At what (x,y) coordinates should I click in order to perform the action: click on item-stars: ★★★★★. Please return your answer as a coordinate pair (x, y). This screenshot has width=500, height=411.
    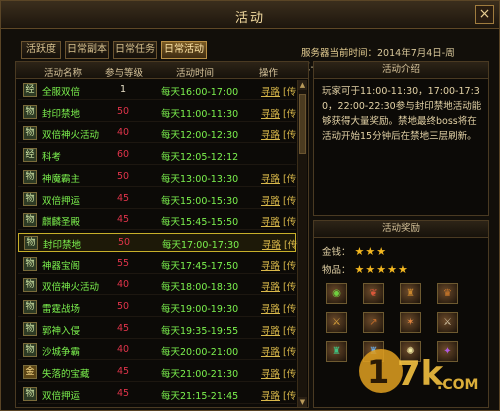
    Looking at the image, I should click on (381, 269).